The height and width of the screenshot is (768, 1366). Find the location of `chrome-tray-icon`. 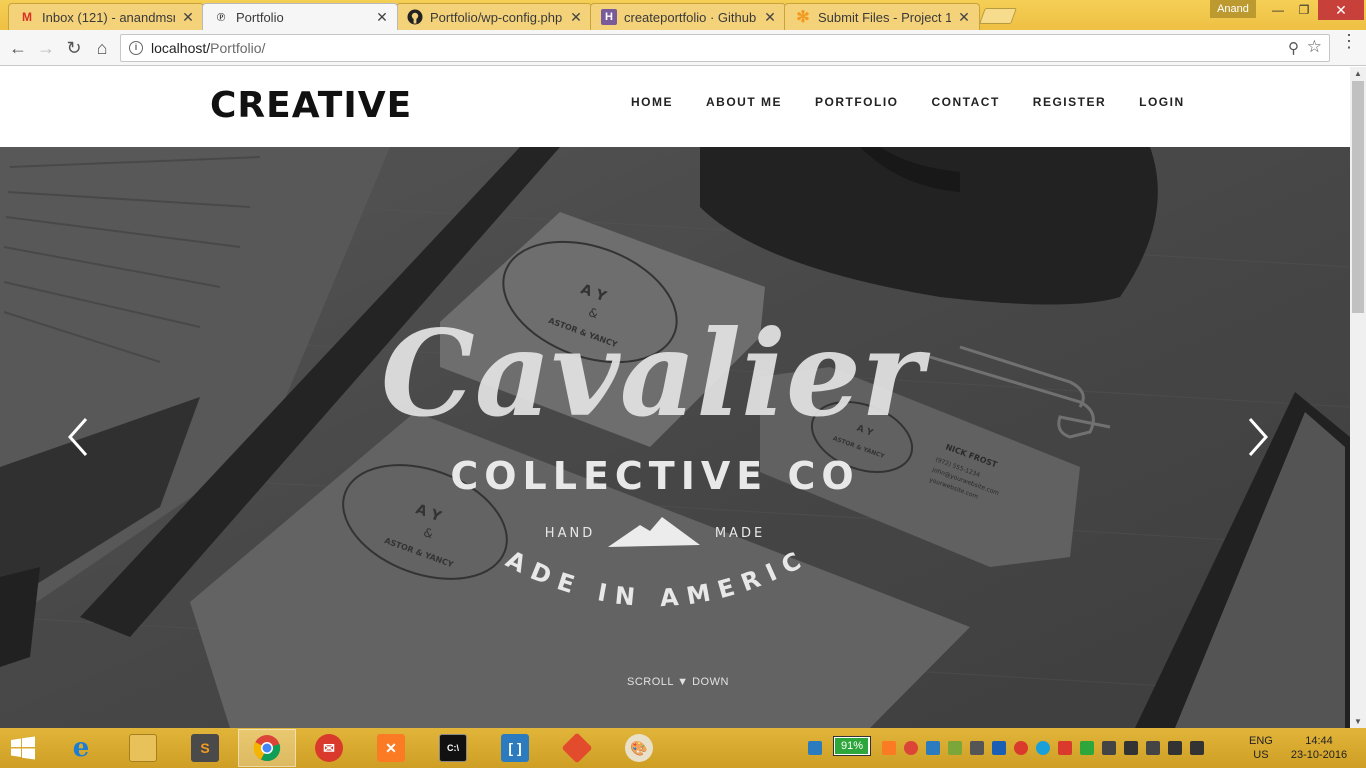

chrome-tray-icon is located at coordinates (911, 748).